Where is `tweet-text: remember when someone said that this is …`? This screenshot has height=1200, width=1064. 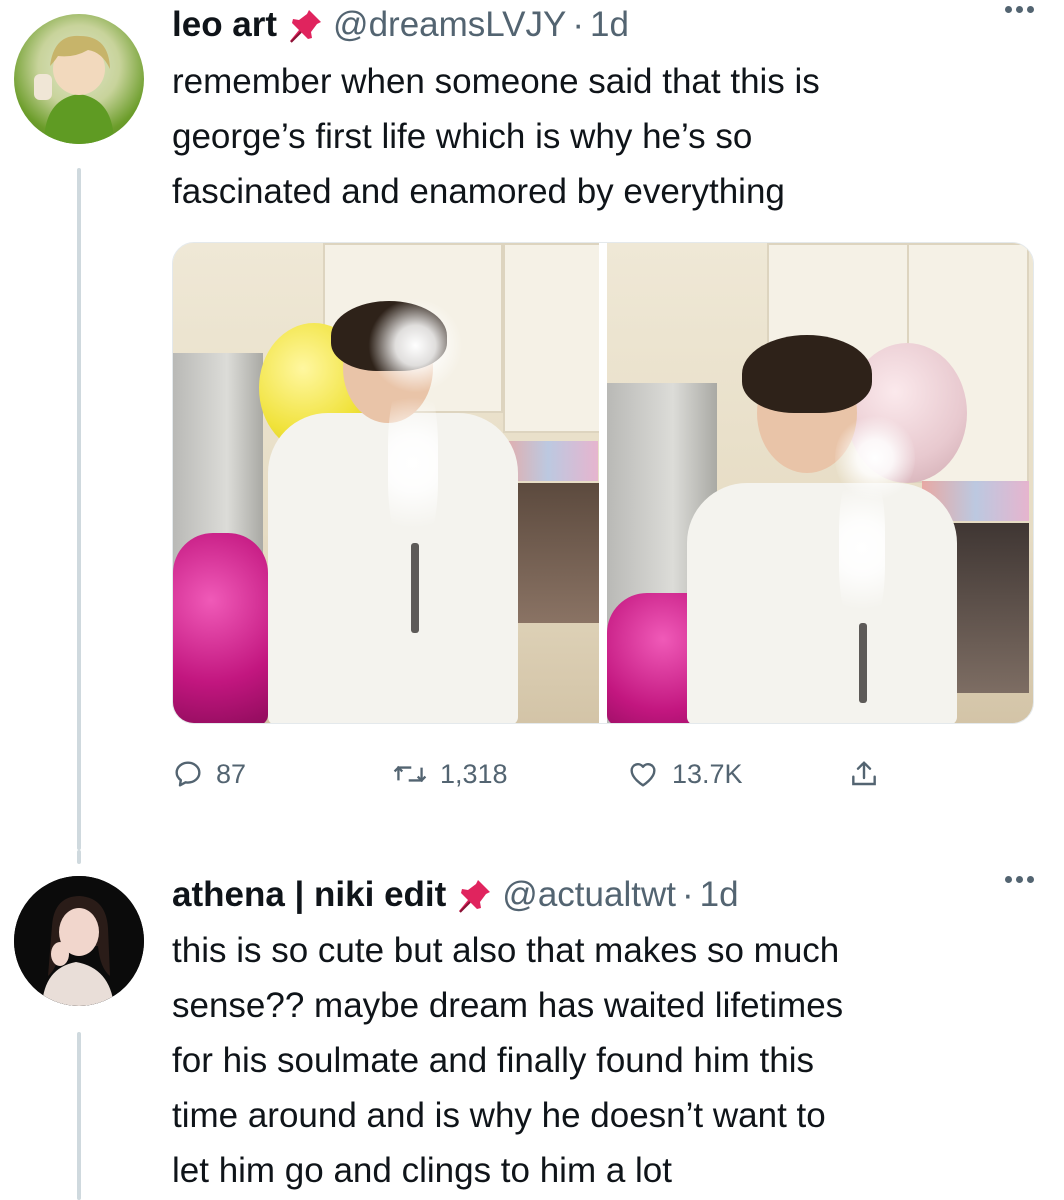 tweet-text: remember when someone said that this is … is located at coordinates (496, 136).